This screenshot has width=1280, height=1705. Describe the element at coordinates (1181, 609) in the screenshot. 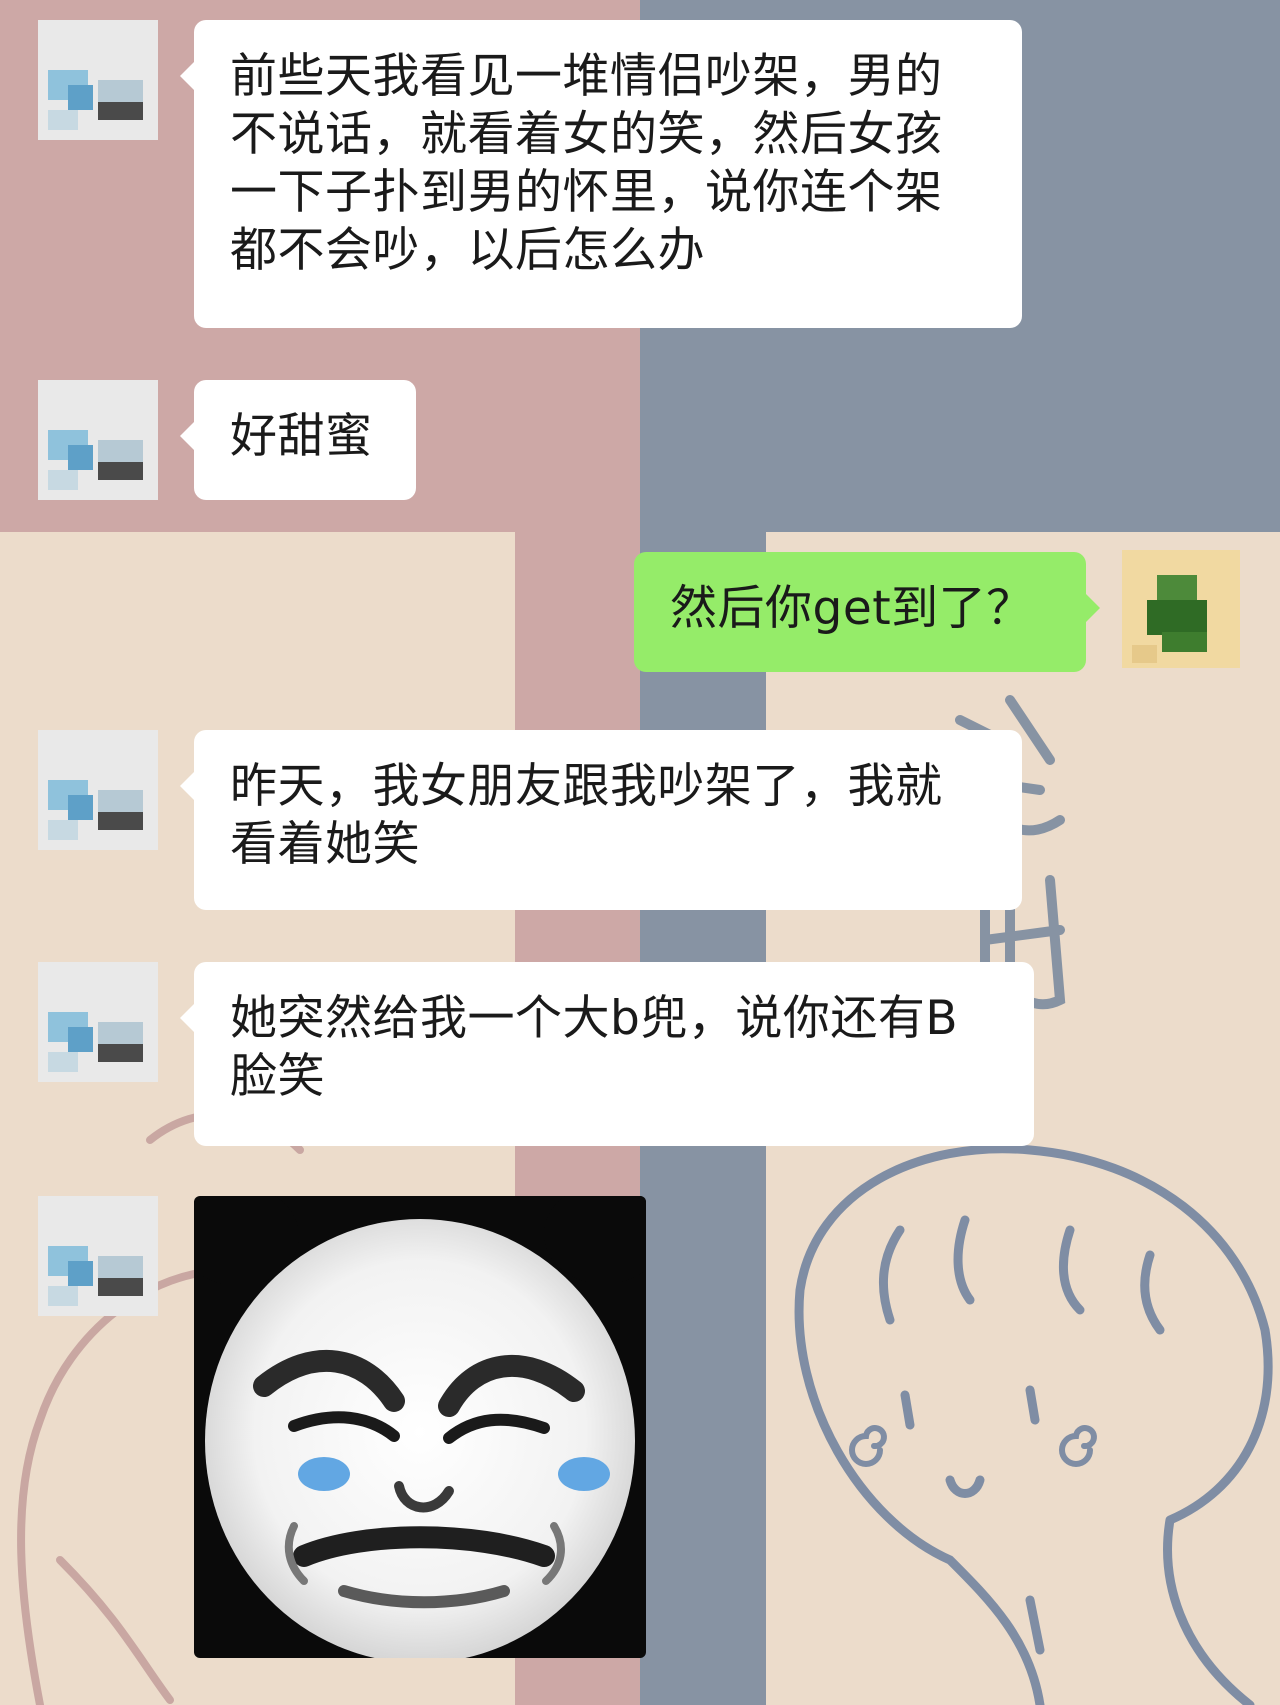

I see `user-avatar` at that location.